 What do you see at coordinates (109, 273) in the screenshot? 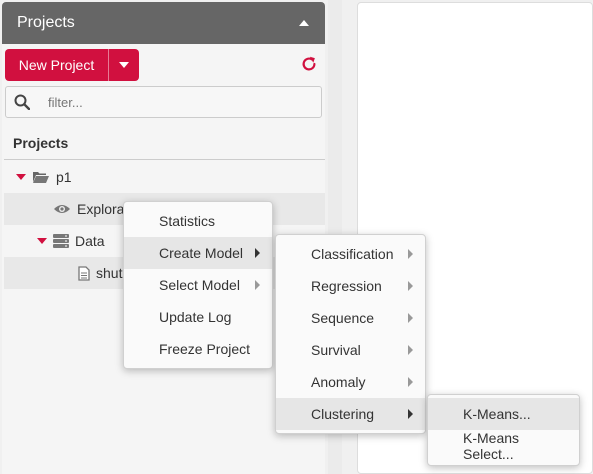
I see `tree-item-label: shut` at bounding box center [109, 273].